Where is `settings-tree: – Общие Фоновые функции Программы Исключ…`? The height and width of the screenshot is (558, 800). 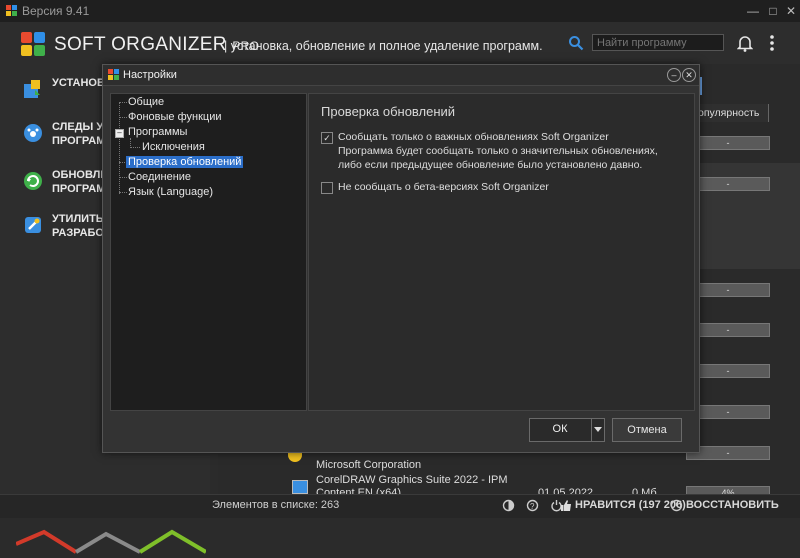
settings-tree: – Общие Фоновые функции Программы Исключ… is located at coordinates (208, 252).